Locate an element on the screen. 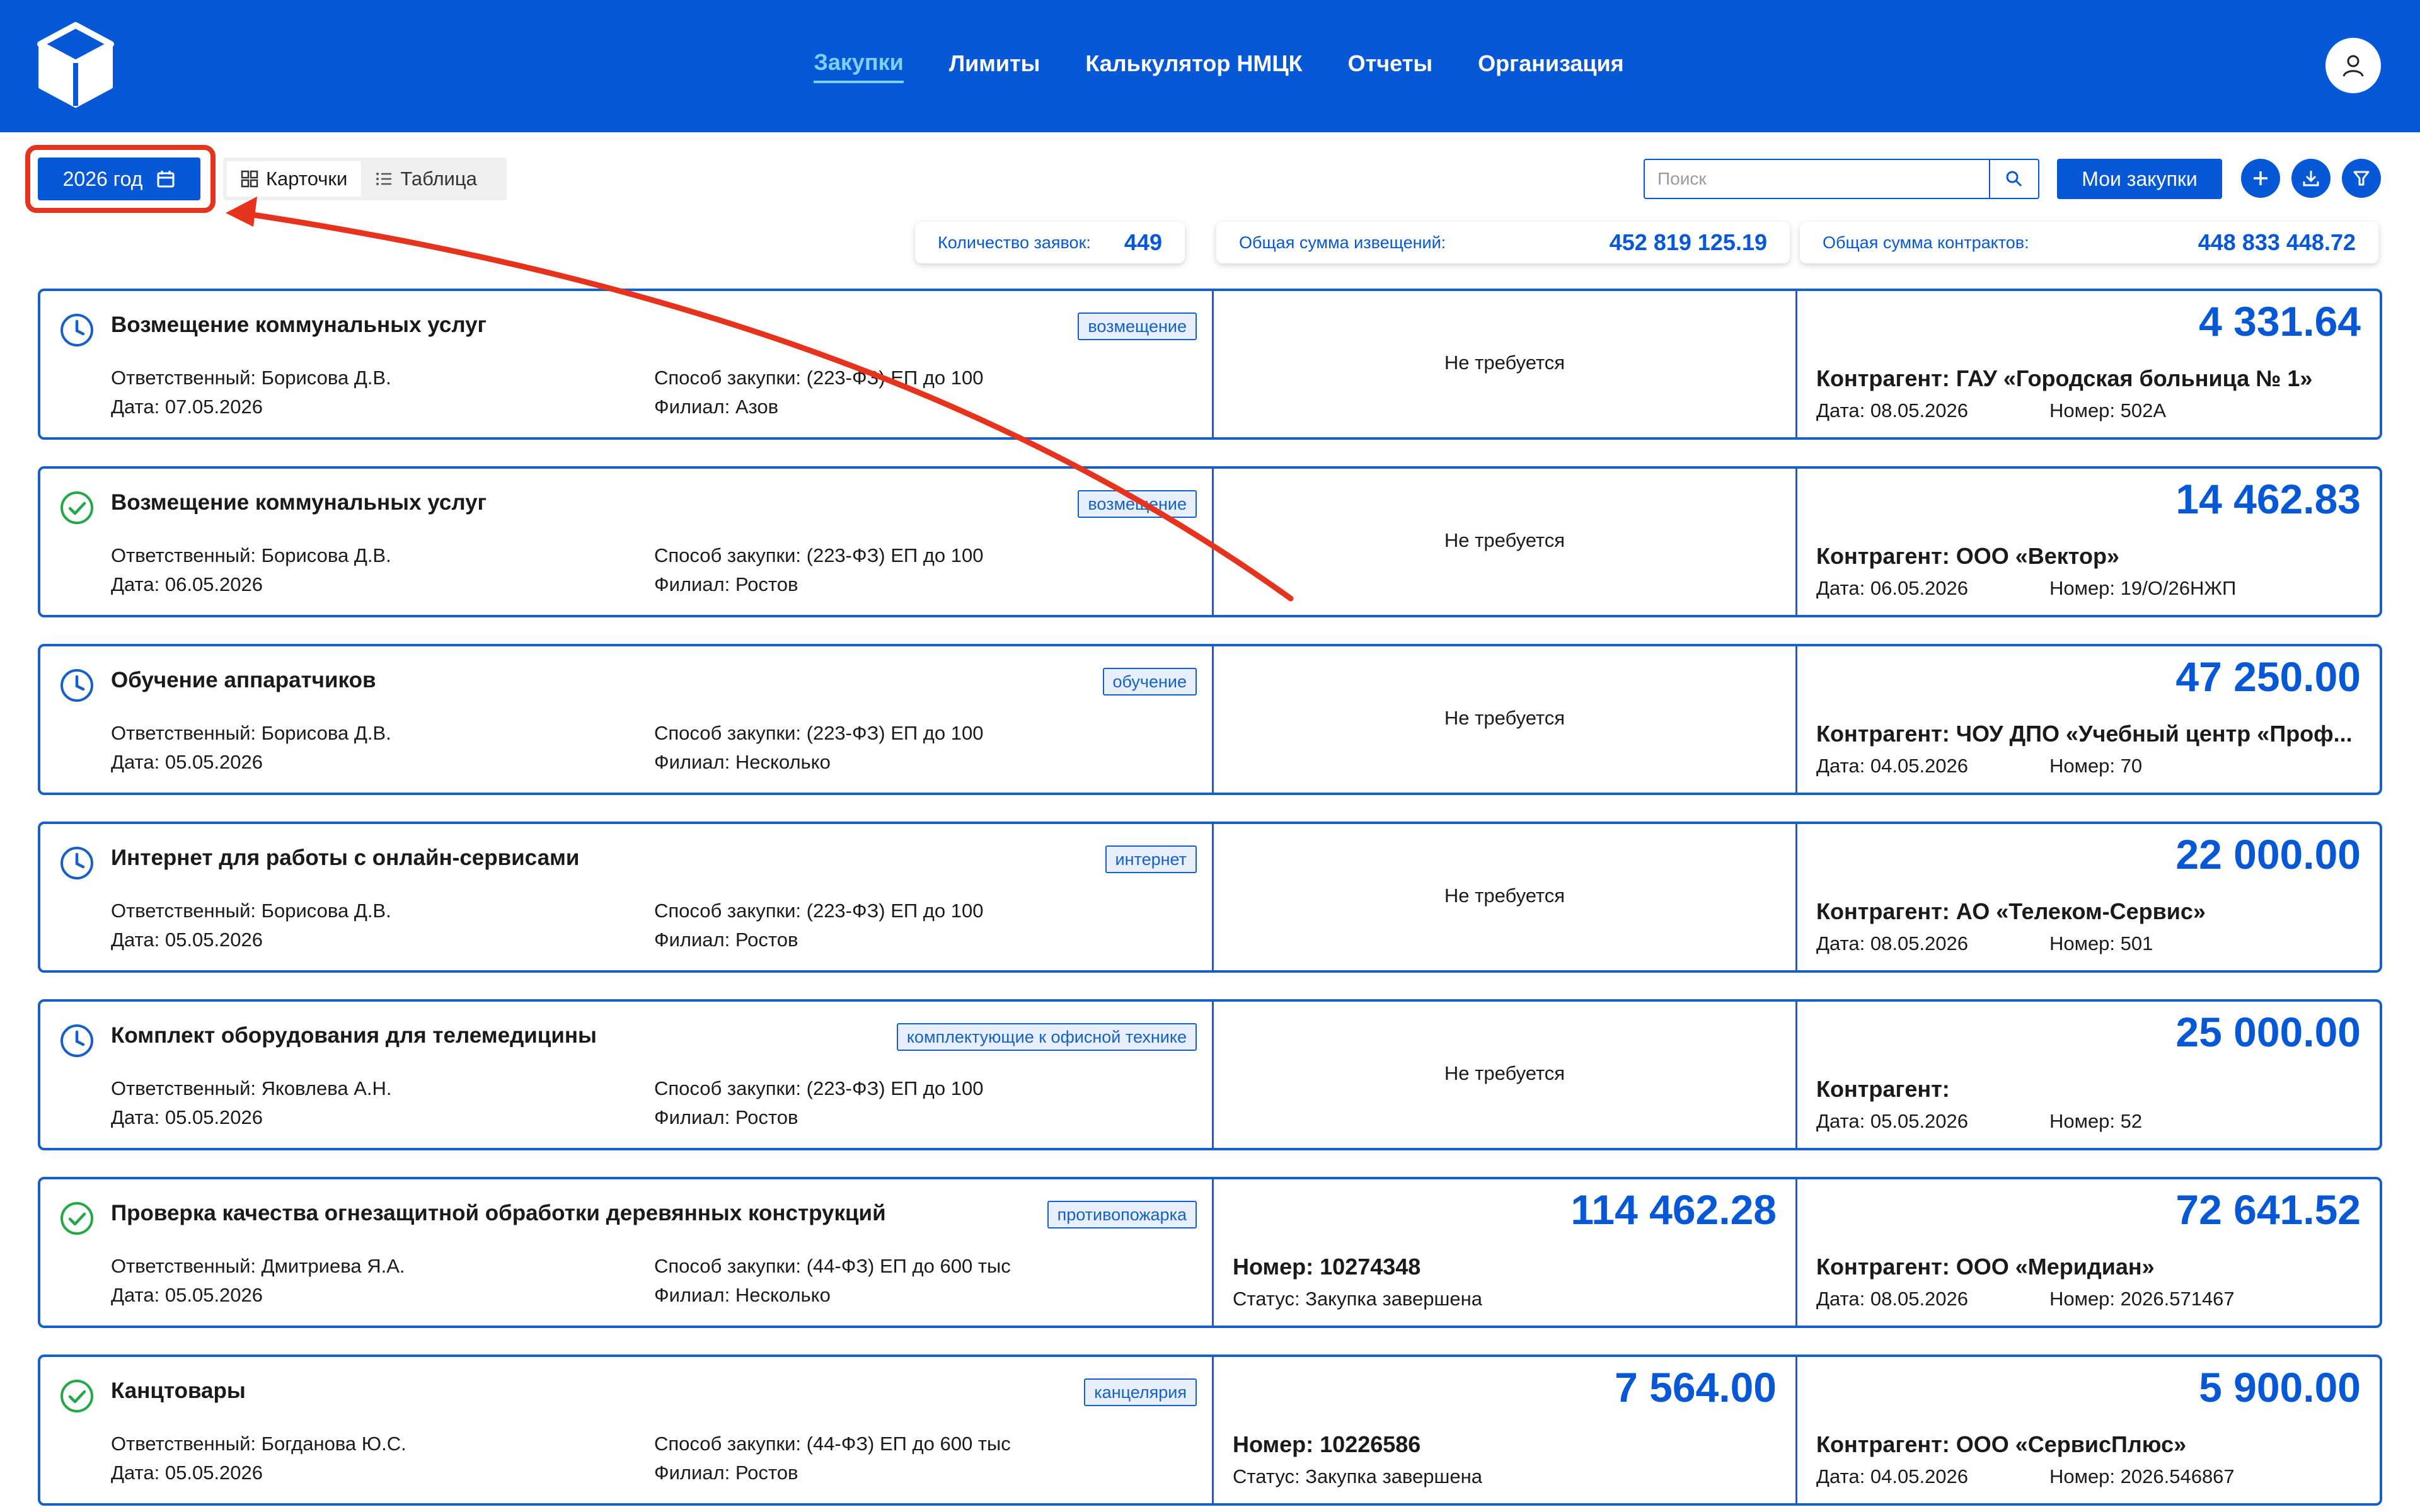 The width and height of the screenshot is (2420, 1512). contract-amount: 14 462.83 is located at coordinates (2268, 499).